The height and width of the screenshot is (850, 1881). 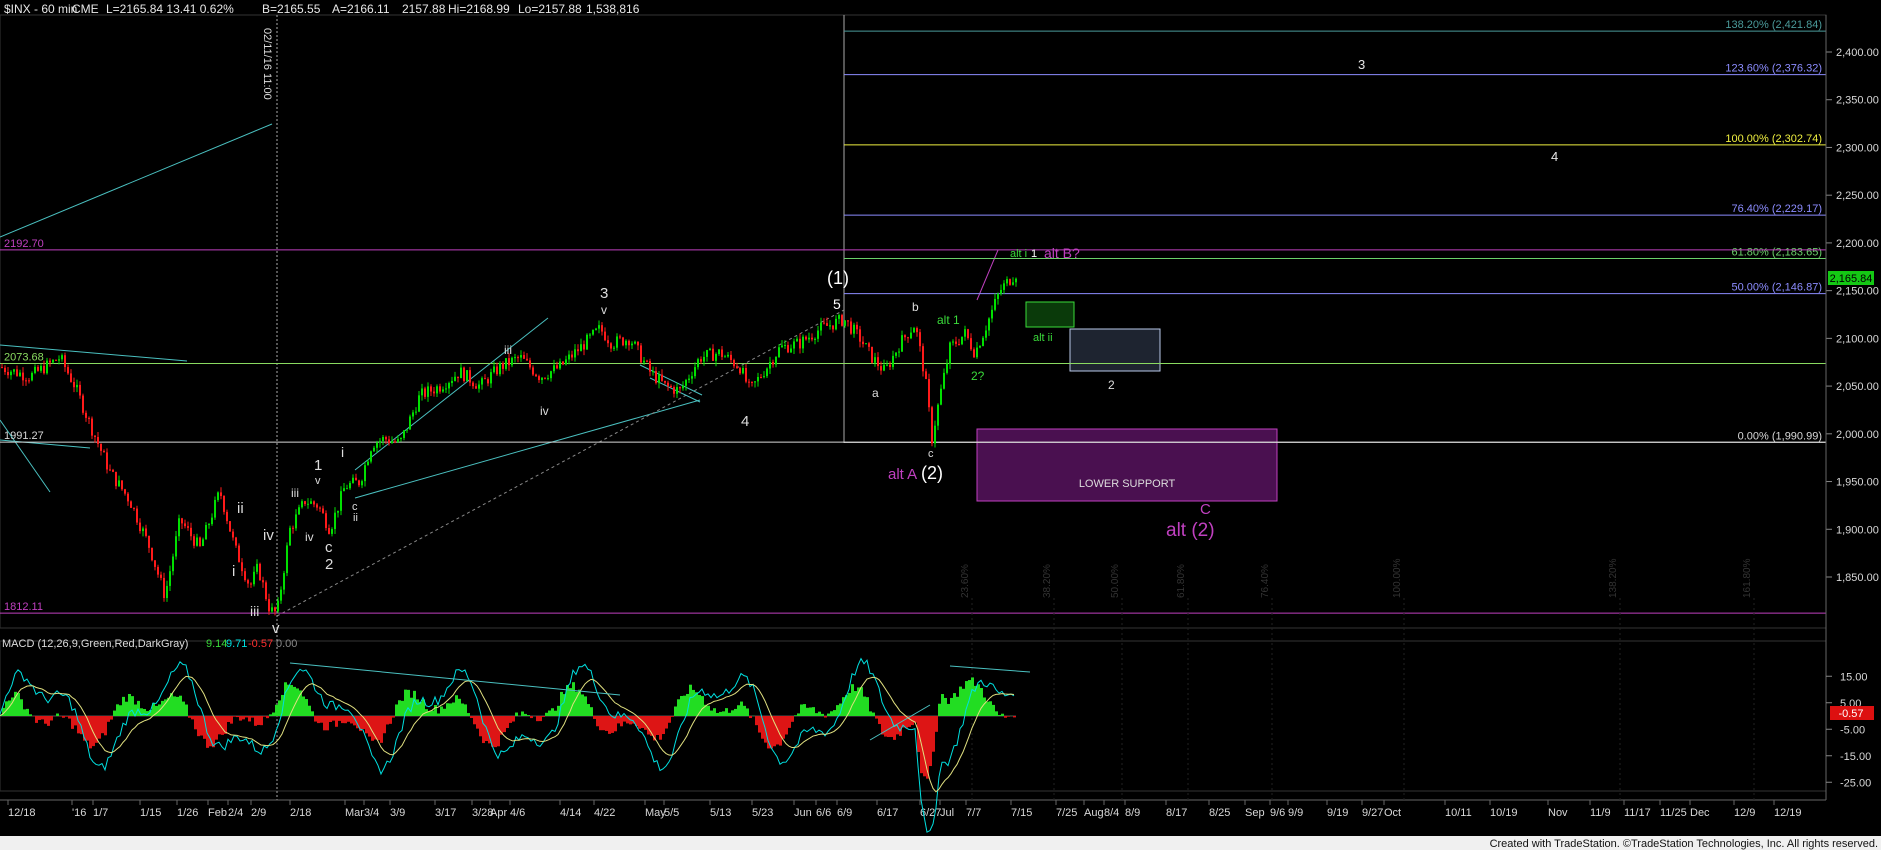 I want to click on fib-level-label: 123.60% (2,376.32), so click(x=1773, y=69).